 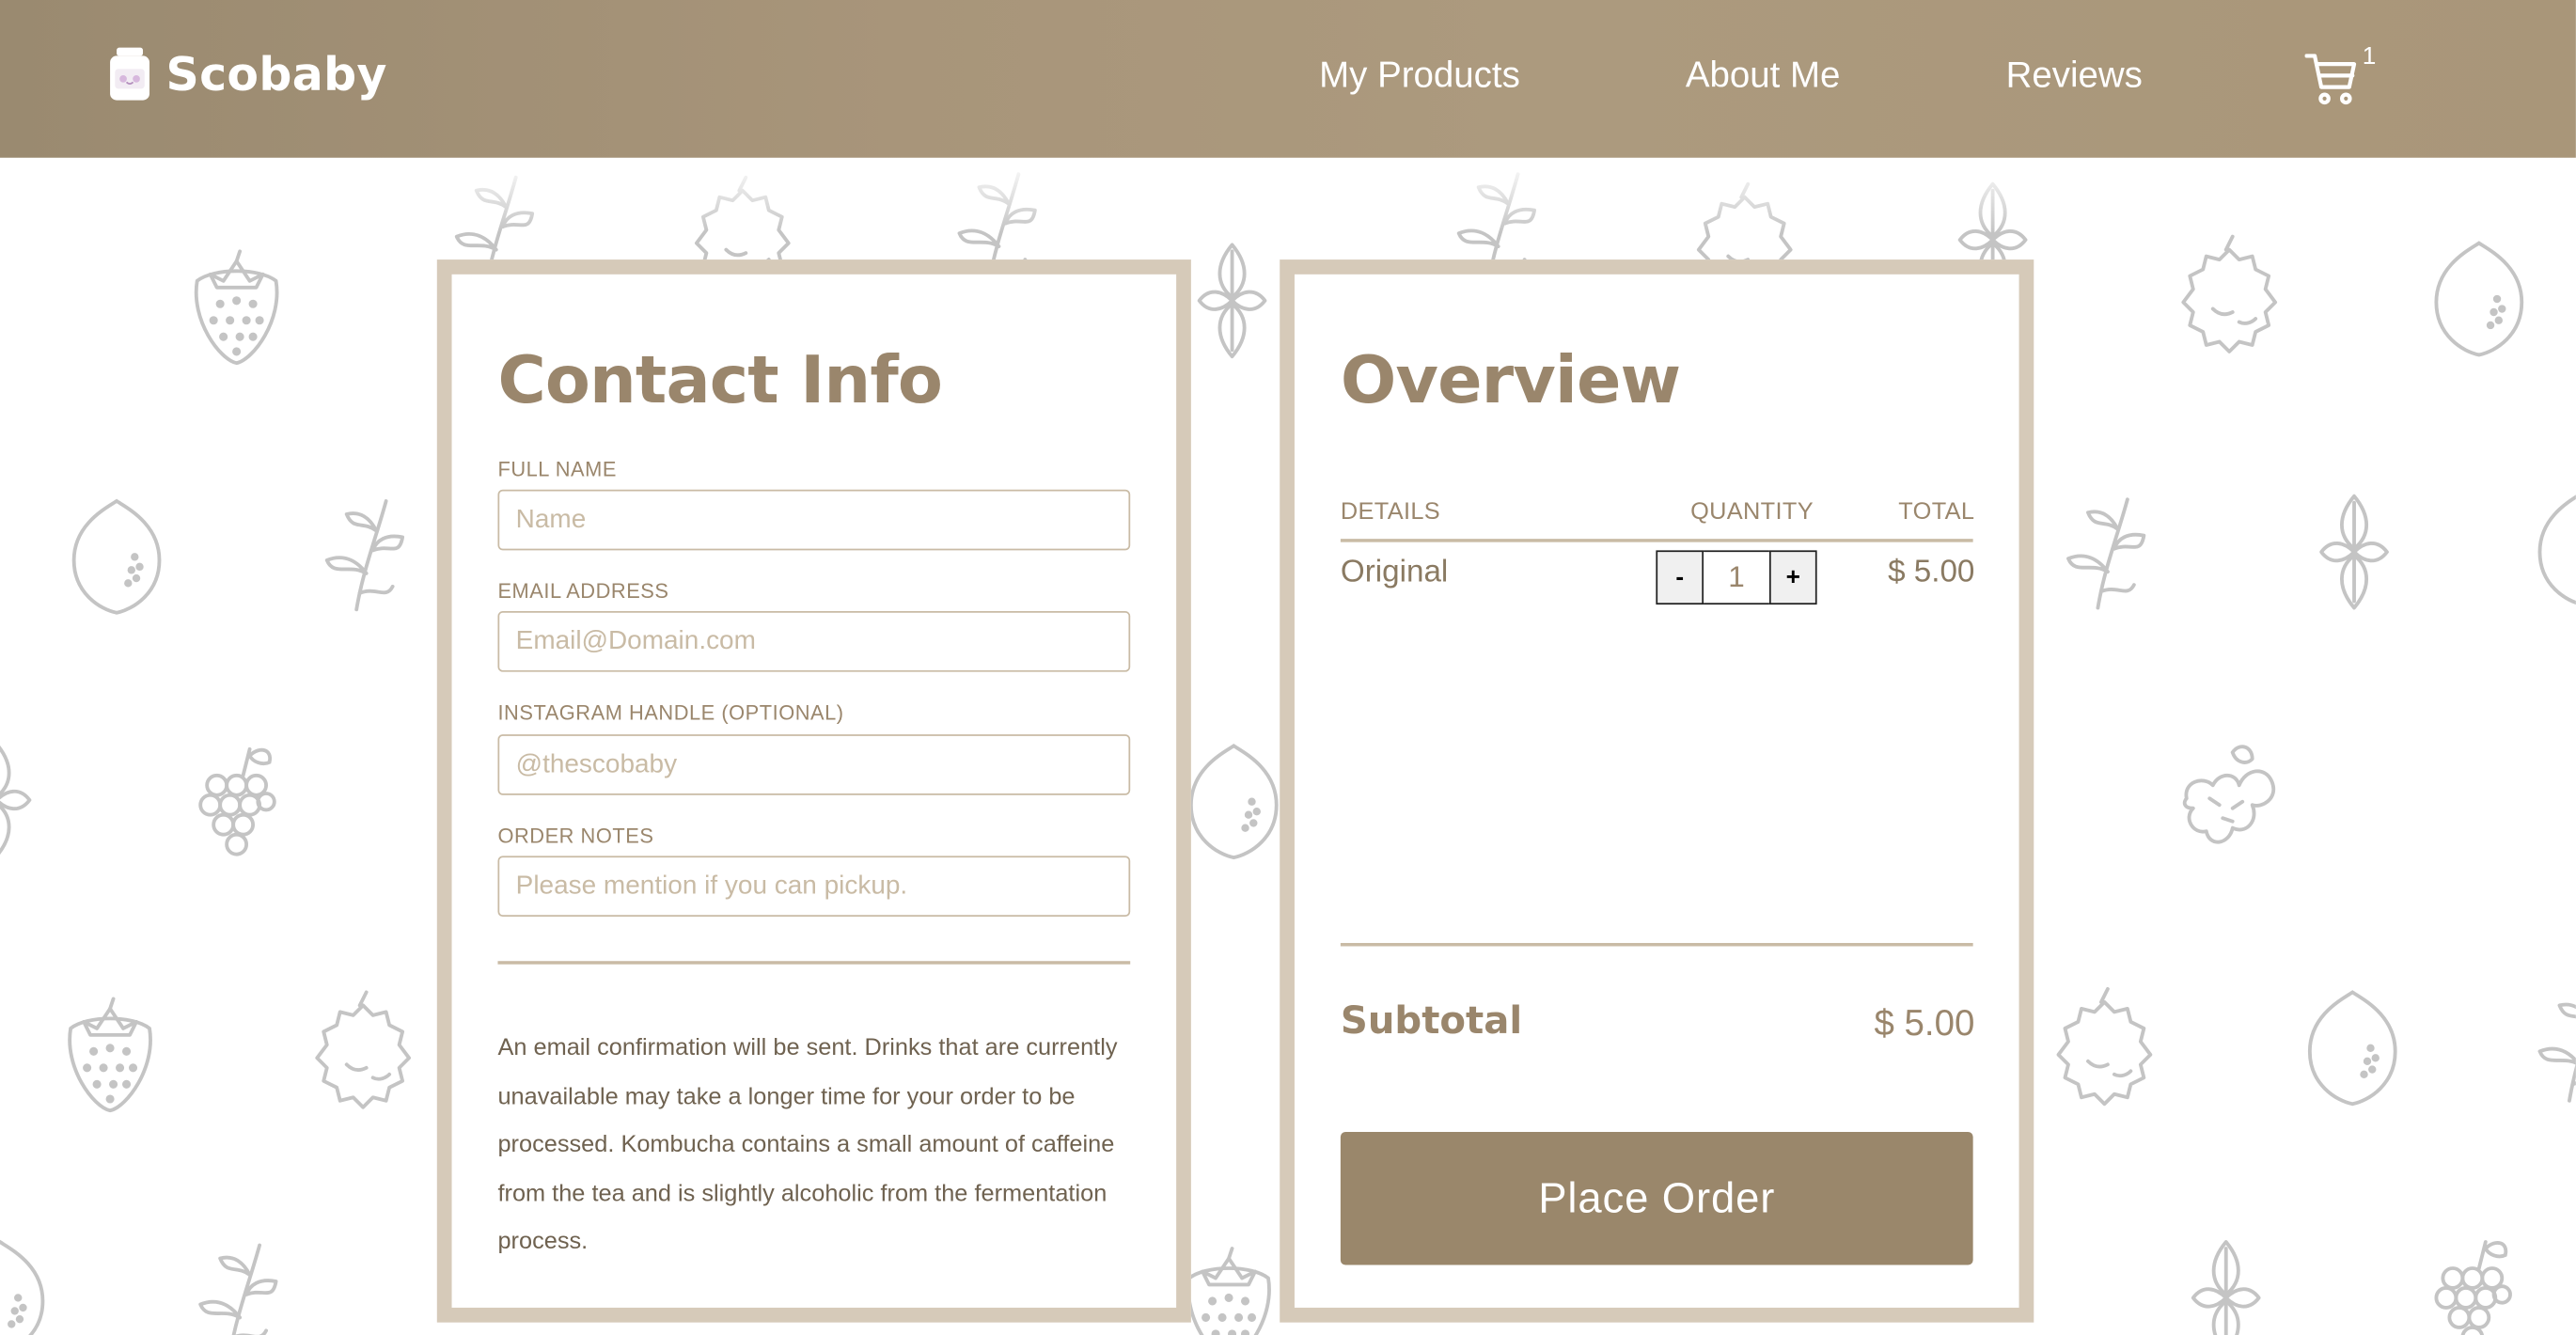 I want to click on increase-quantity-button: +, so click(x=1793, y=577).